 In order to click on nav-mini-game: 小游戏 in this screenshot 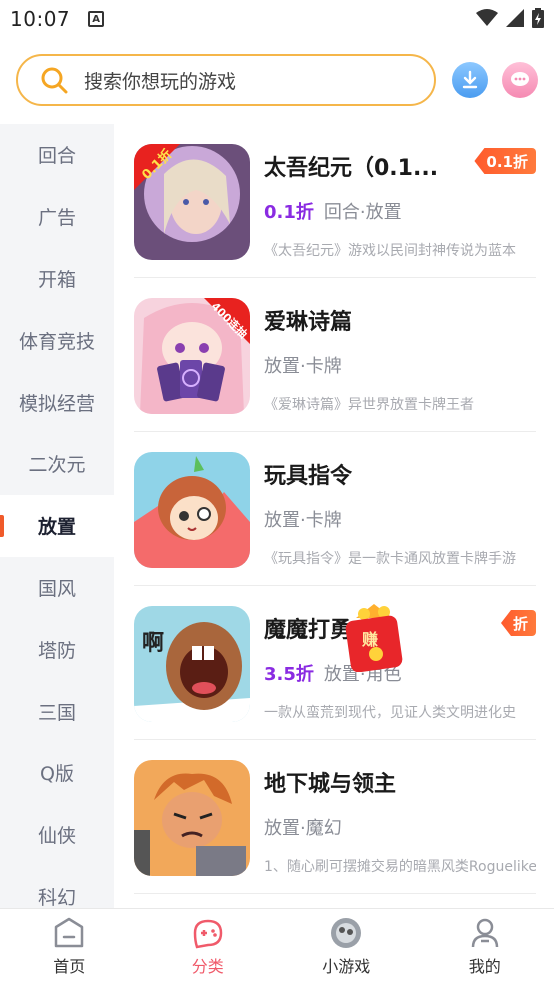, I will do `click(346, 947)`.